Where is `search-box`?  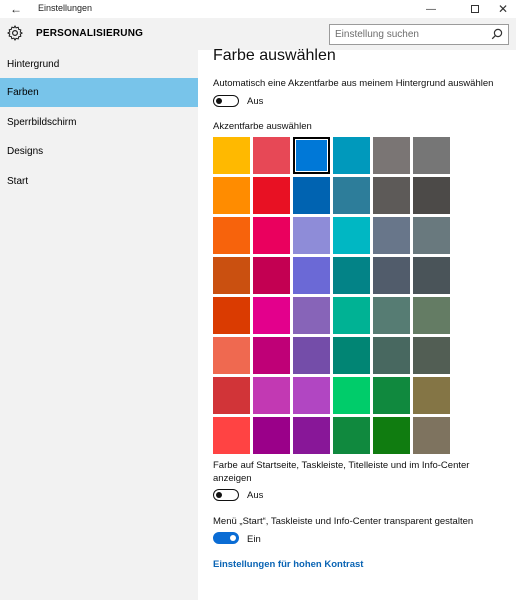 search-box is located at coordinates (419, 34).